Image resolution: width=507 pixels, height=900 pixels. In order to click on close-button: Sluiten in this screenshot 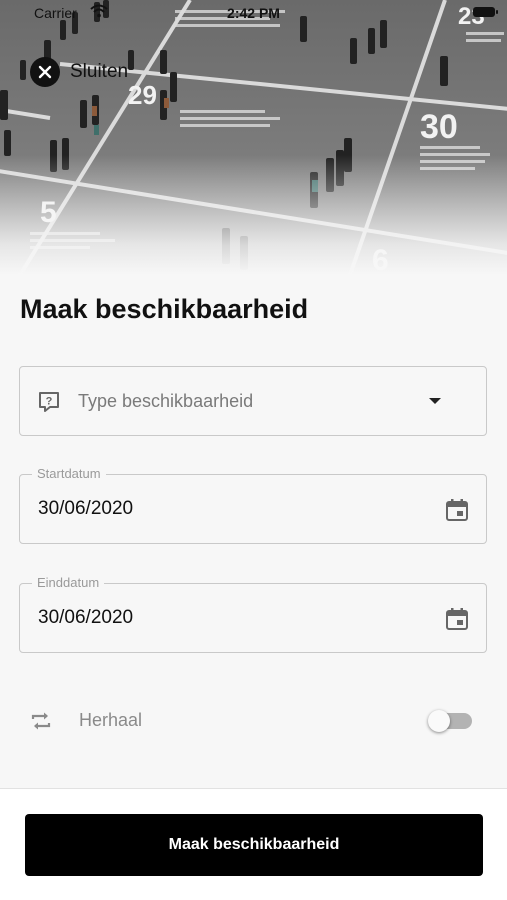, I will do `click(79, 72)`.